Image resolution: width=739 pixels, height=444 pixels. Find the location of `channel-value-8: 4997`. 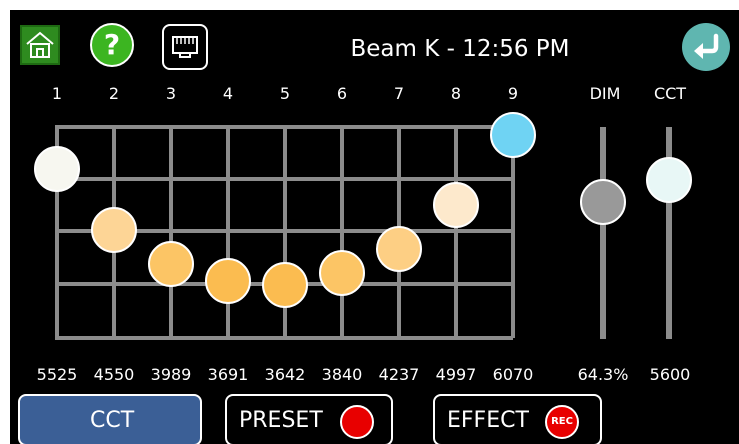

channel-value-8: 4997 is located at coordinates (456, 374).